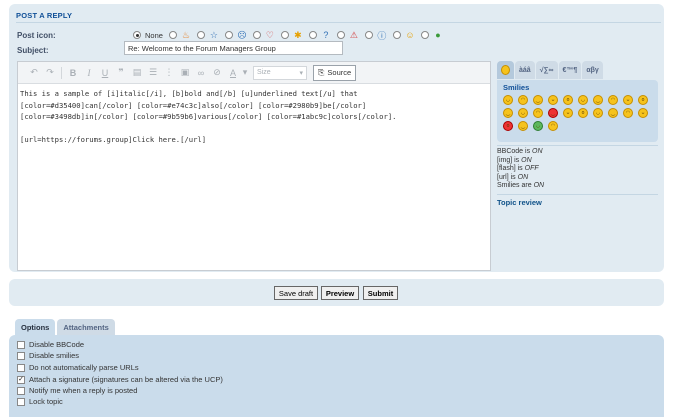 This screenshot has width=673, height=417. What do you see at coordinates (525, 70) in the screenshot?
I see `tab-accents: àáâ` at bounding box center [525, 70].